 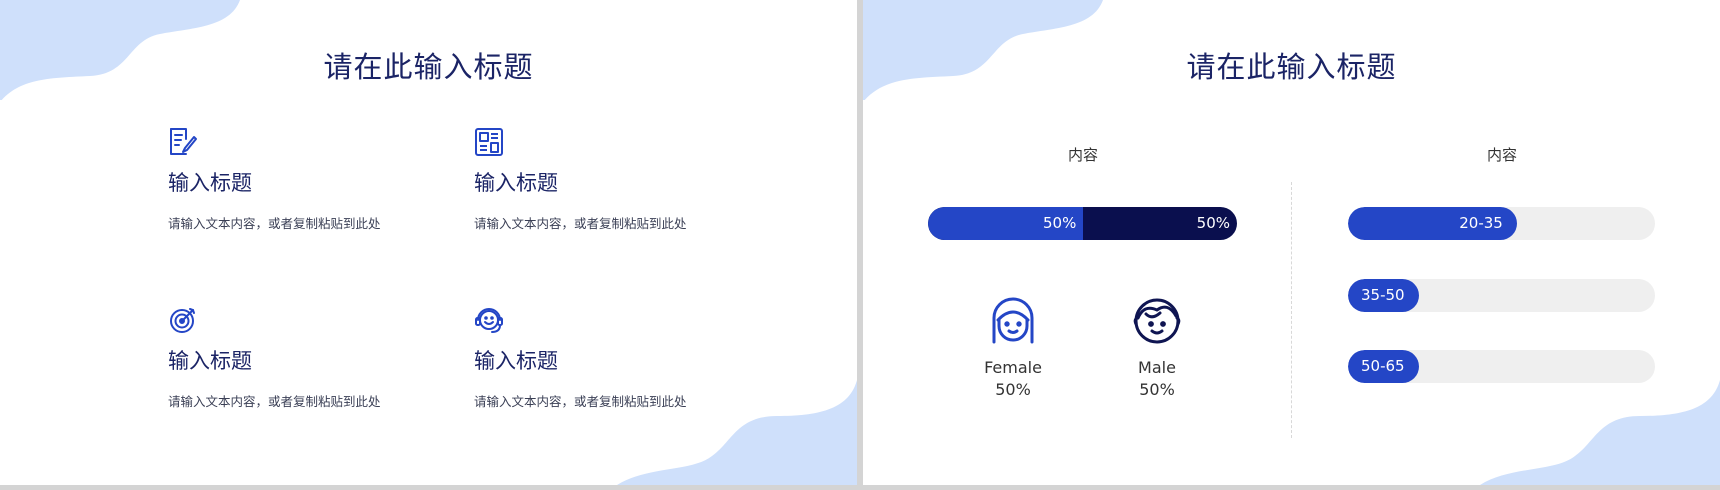 I want to click on document-edit-icon, so click(x=183, y=141).